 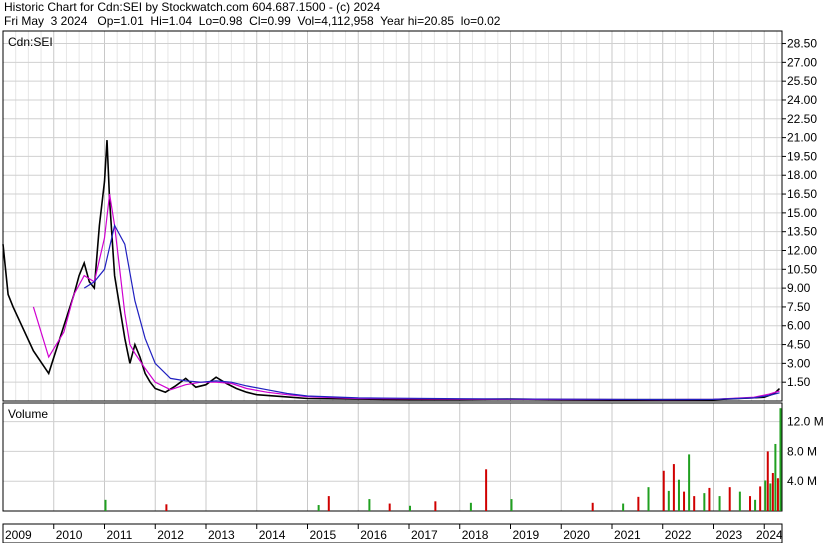 I want to click on price-tick-label: 16.50, so click(x=802, y=194).